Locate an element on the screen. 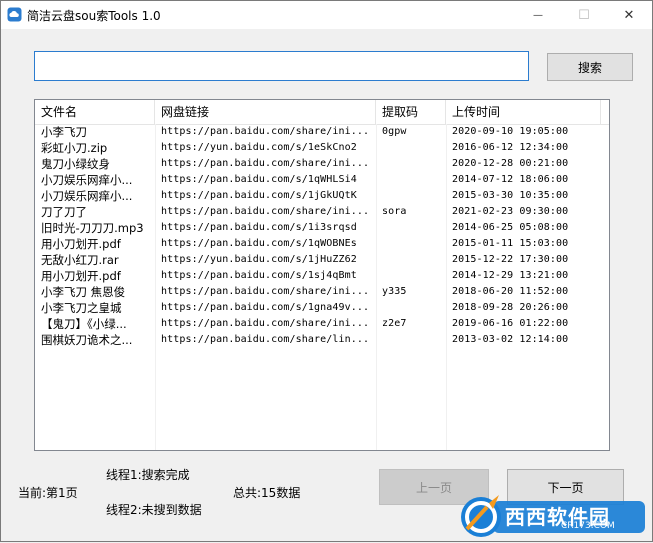  minimize-icon: — is located at coordinates (538, 15).